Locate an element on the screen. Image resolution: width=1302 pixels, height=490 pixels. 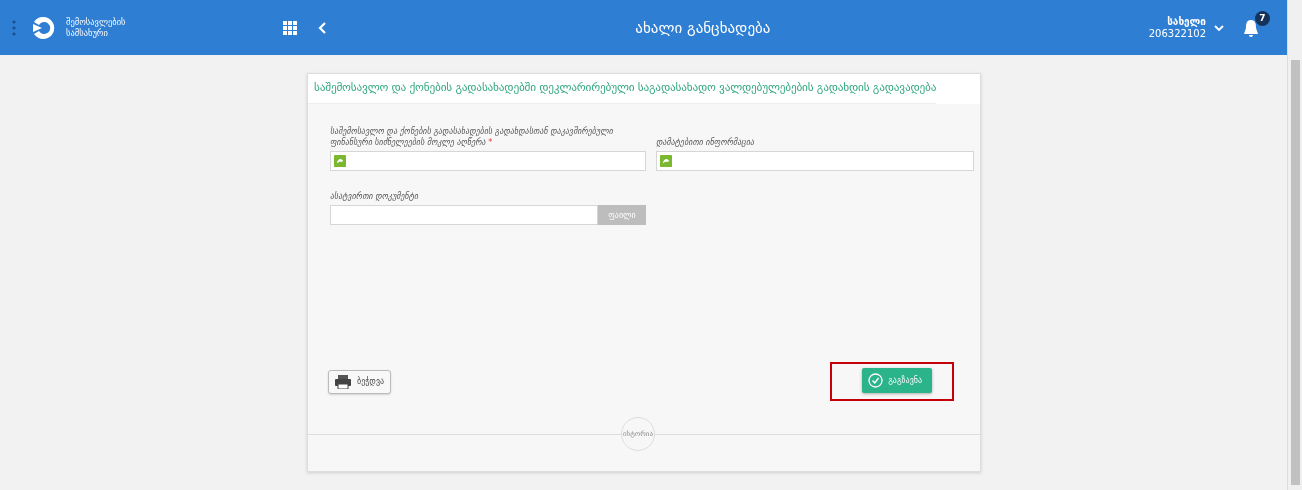
back-icon is located at coordinates (322, 27).